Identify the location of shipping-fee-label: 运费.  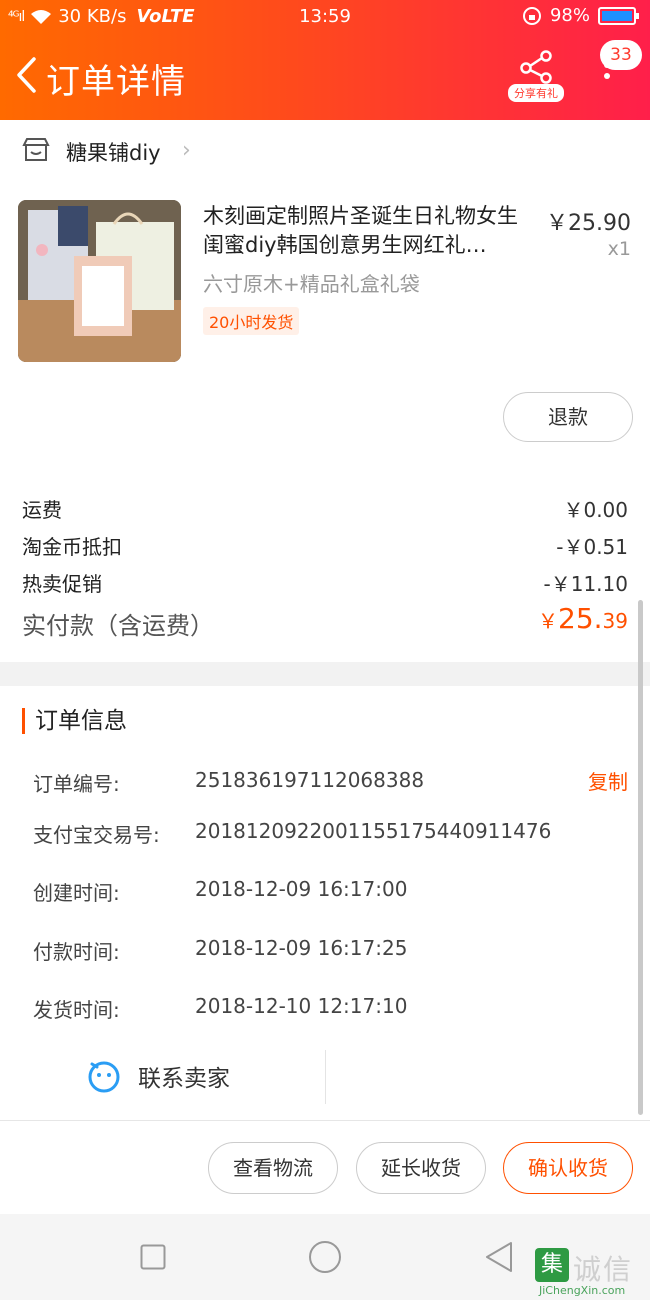
(42, 510).